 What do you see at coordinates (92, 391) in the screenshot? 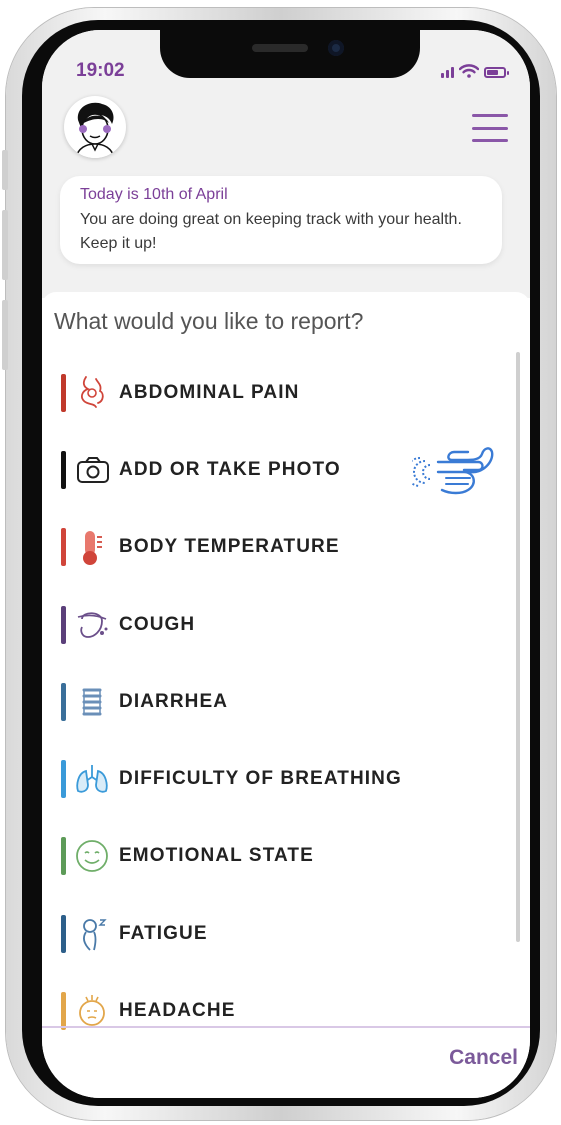
I see `abdomen-icon` at bounding box center [92, 391].